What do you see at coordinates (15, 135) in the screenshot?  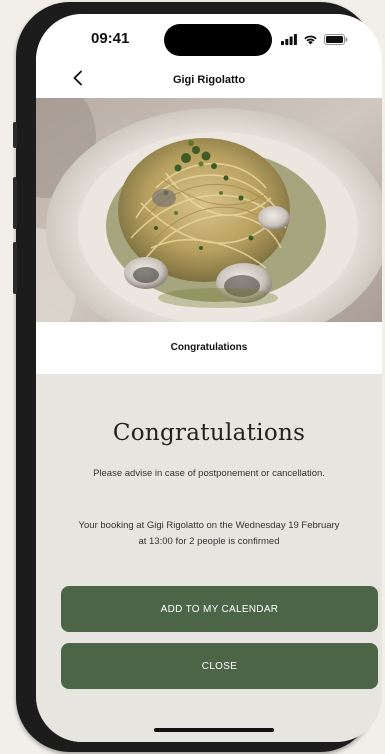 I see `action-button` at bounding box center [15, 135].